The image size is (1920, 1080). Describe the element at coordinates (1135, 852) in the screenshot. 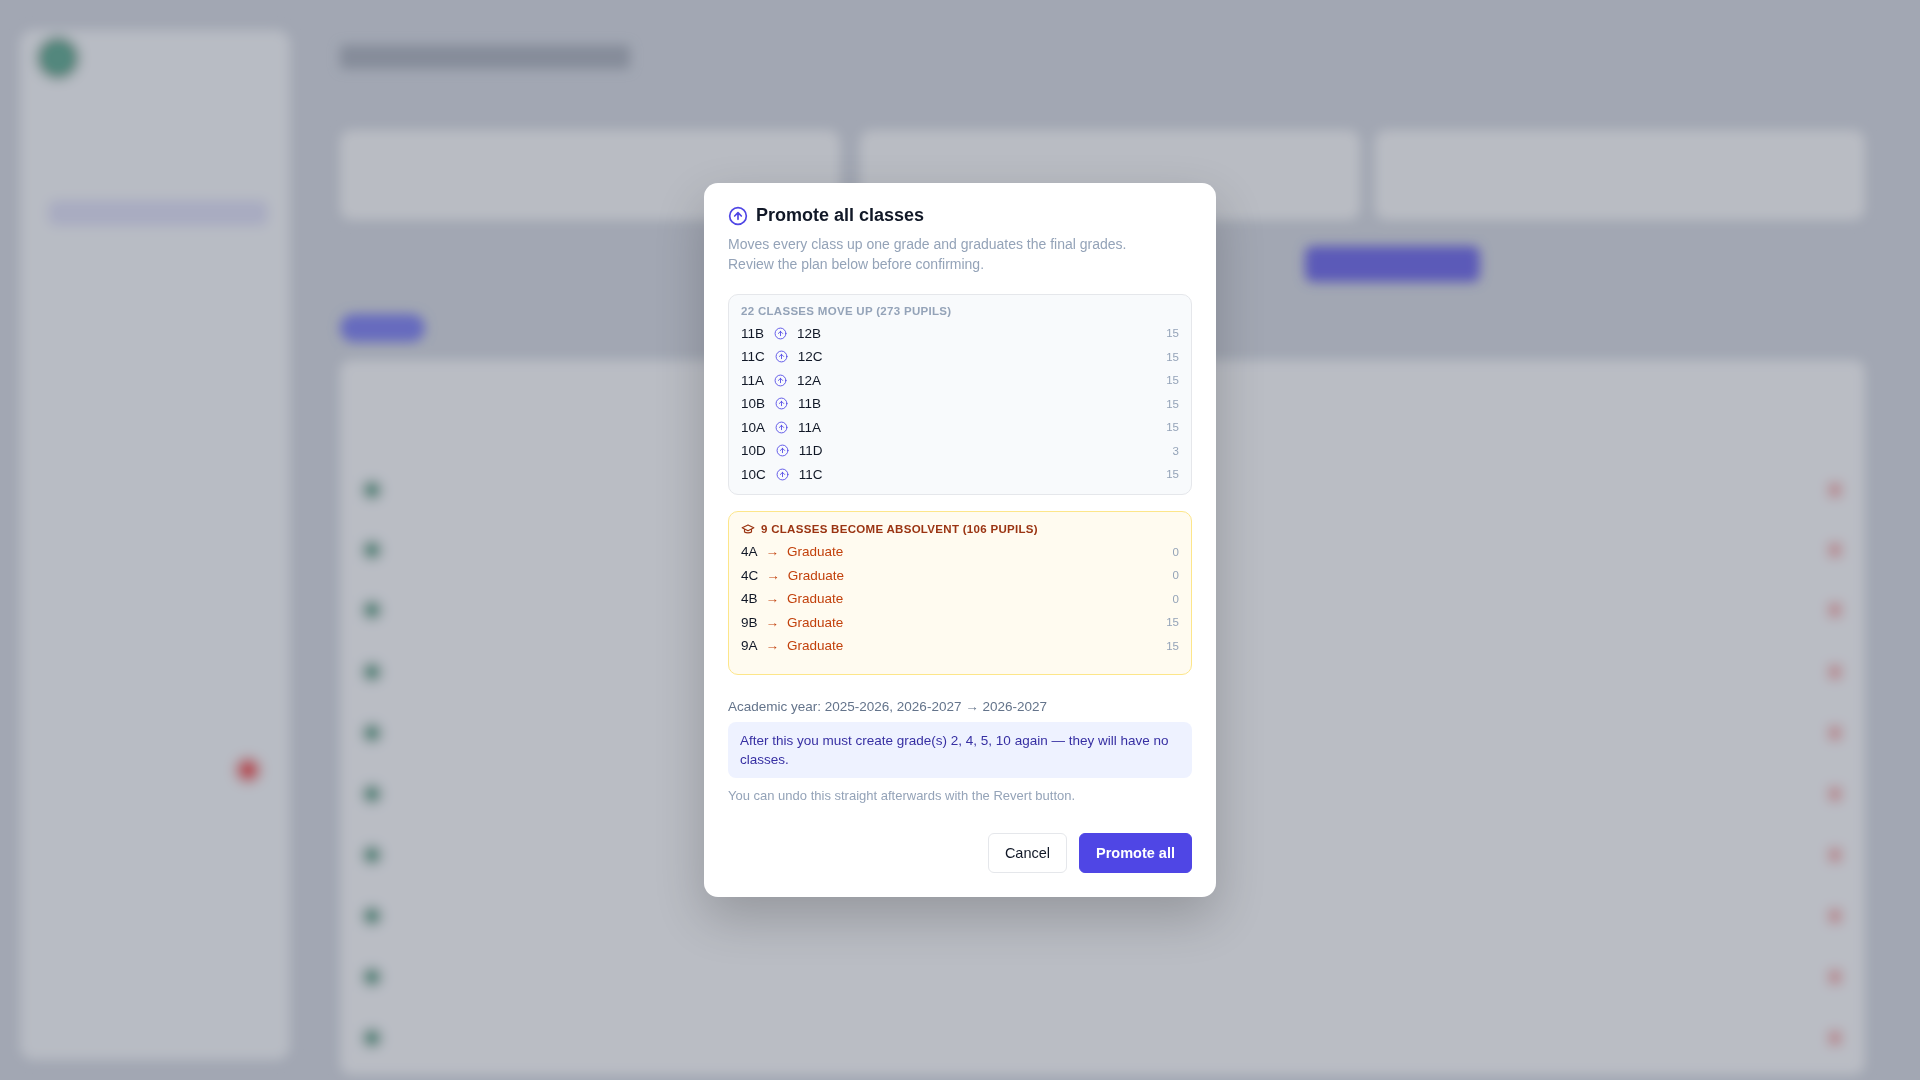

I see `promote-button: Promote all` at that location.